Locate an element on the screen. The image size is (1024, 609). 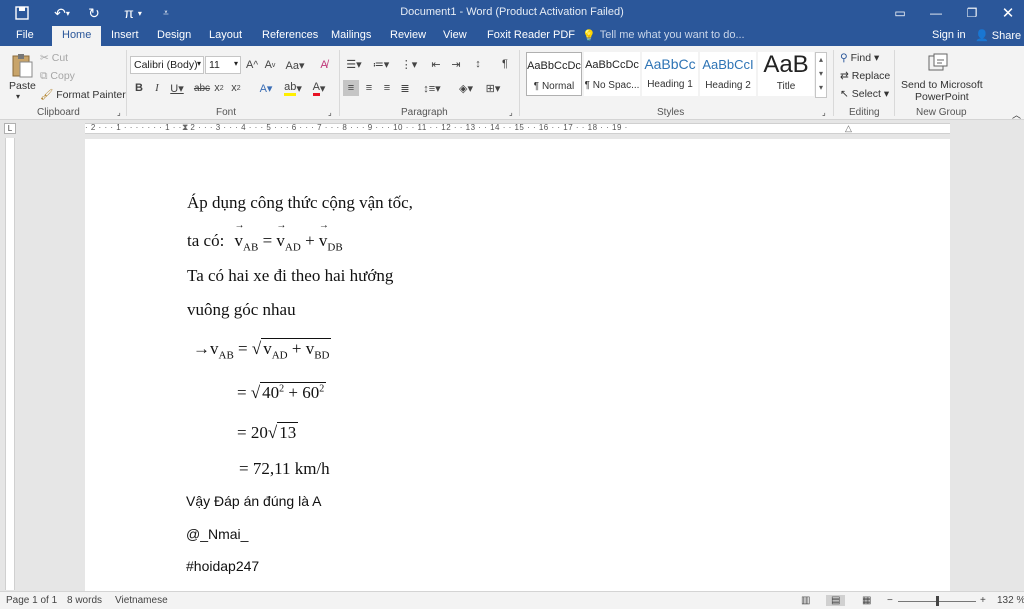
subscript-icon: x2 is located at coordinates (219, 88).